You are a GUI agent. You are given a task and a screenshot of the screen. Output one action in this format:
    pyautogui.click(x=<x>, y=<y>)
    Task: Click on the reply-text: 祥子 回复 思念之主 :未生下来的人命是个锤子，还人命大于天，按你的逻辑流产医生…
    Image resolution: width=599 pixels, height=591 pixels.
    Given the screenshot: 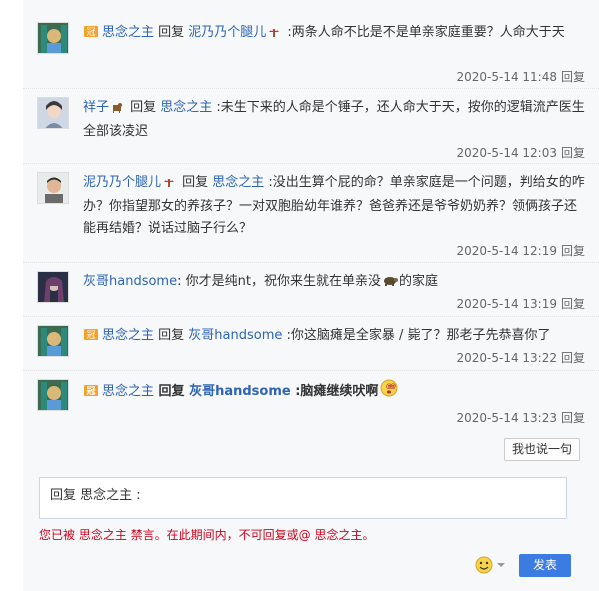 What is the action you would take?
    pyautogui.click(x=334, y=120)
    